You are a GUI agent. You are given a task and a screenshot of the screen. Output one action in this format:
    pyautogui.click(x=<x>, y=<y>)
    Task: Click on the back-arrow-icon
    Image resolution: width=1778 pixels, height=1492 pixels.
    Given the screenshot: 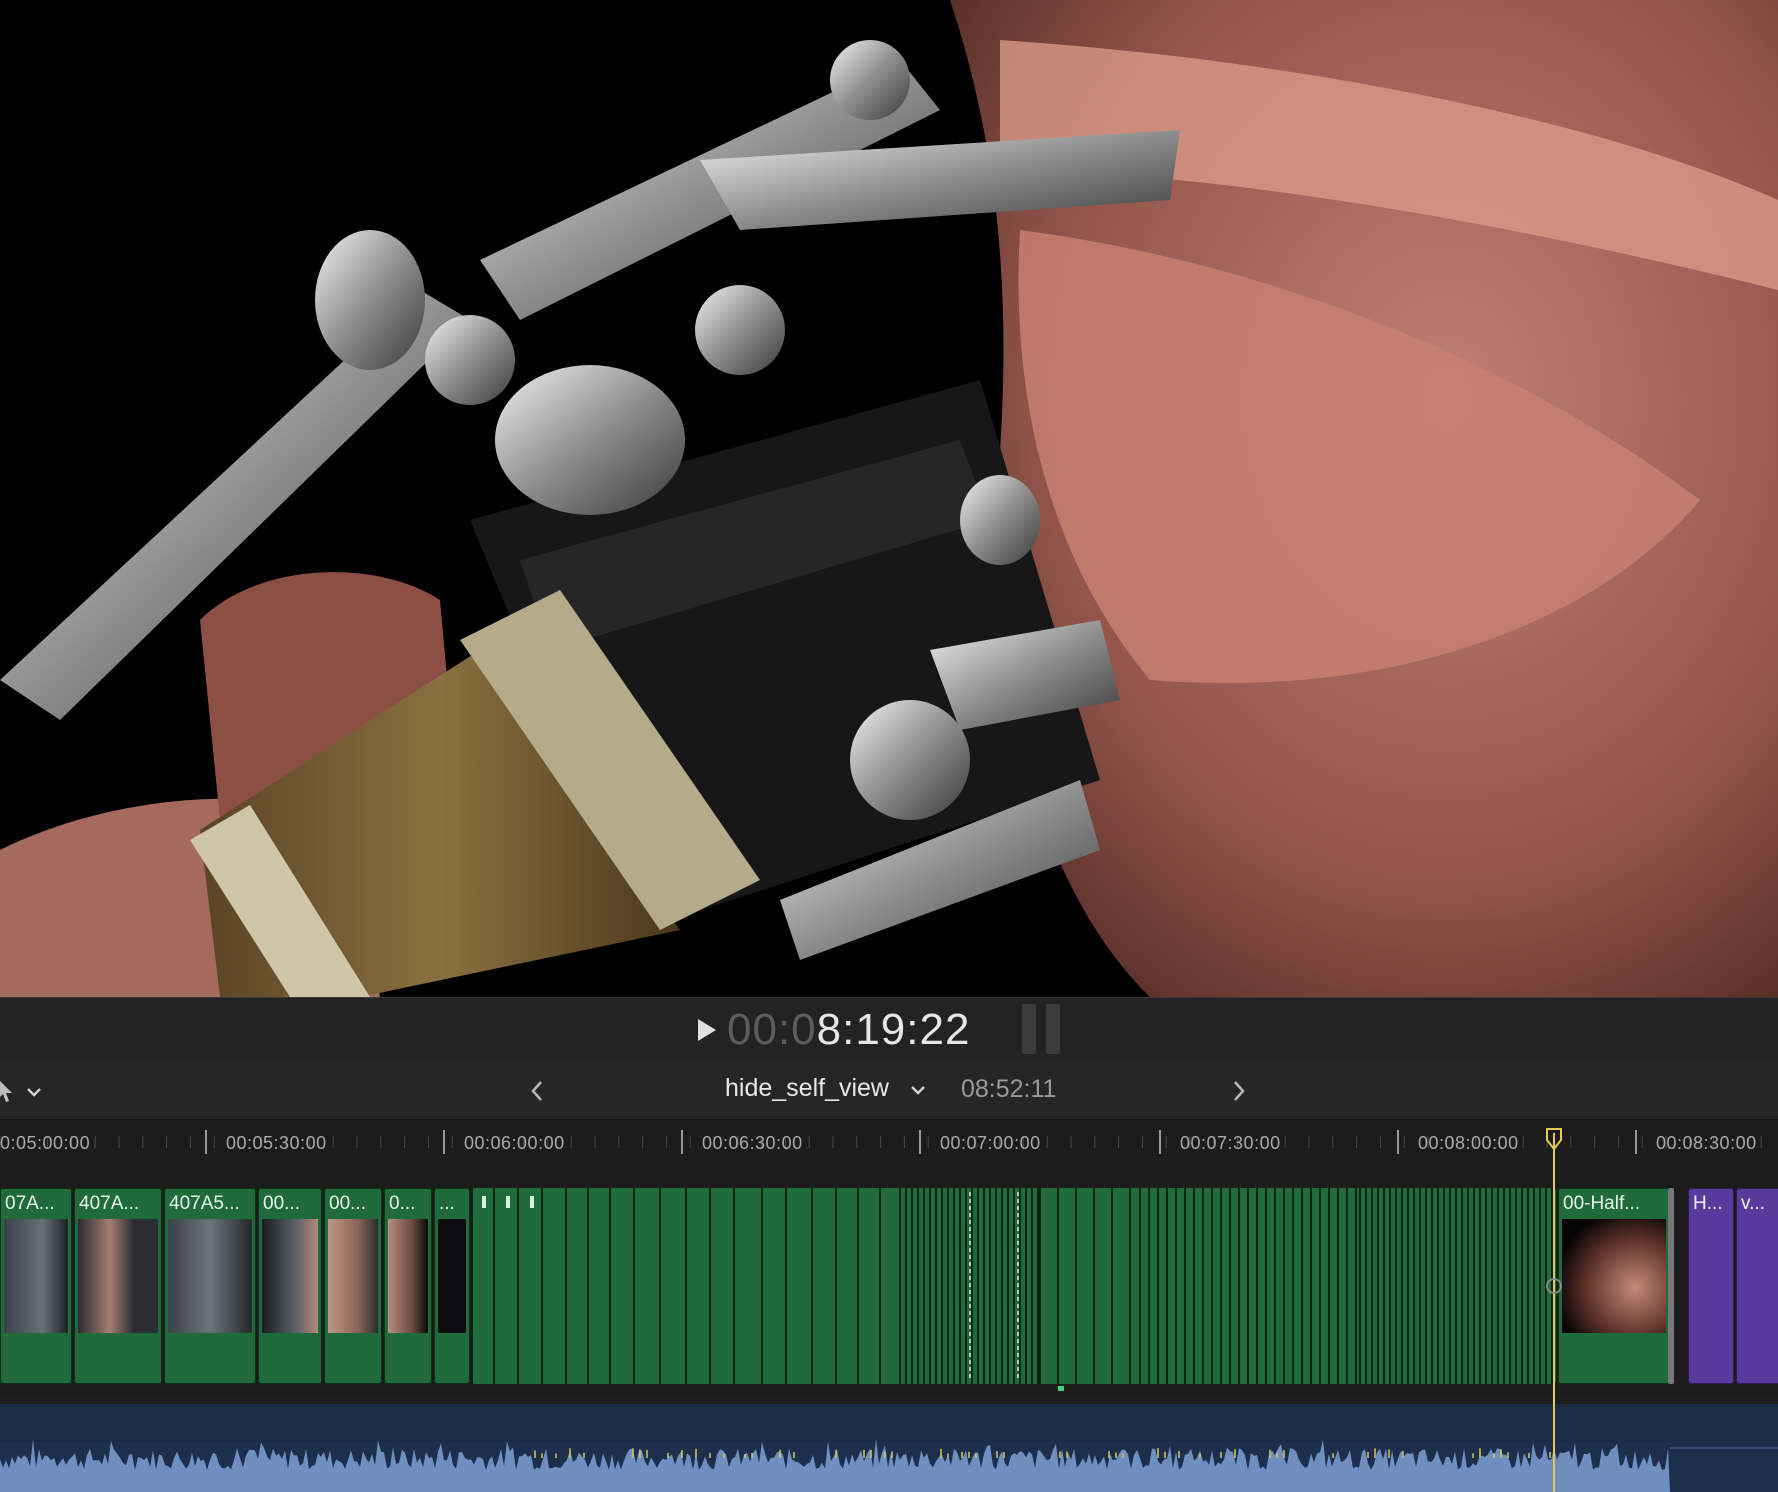 What is the action you would take?
    pyautogui.click(x=537, y=1091)
    